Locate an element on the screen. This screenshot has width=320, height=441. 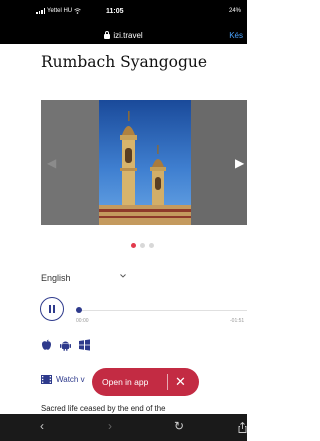
app-download-links is located at coordinates (65, 345).